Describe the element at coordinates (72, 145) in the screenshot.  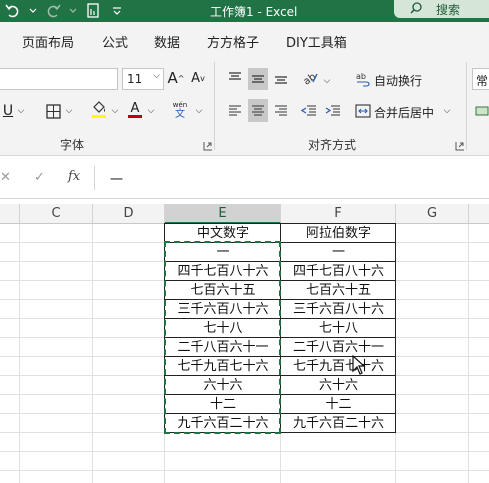
I see `group-font-label: 字体` at that location.